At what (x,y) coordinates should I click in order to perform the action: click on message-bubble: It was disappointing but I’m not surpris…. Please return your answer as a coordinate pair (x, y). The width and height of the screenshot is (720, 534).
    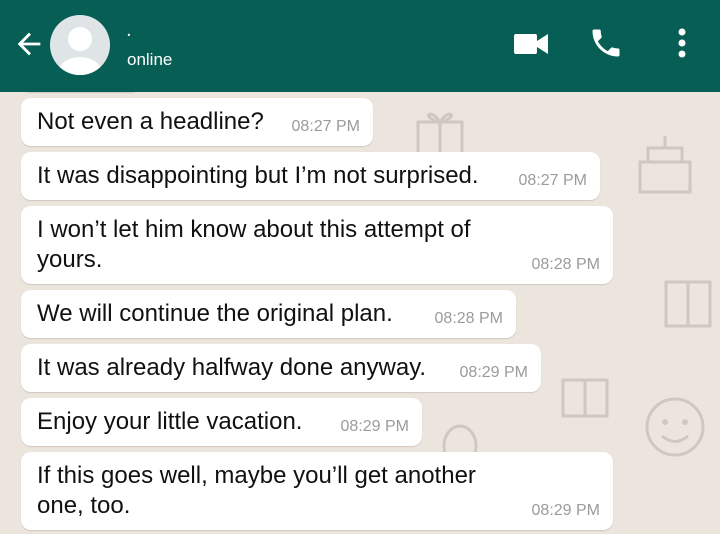
    Looking at the image, I should click on (310, 176).